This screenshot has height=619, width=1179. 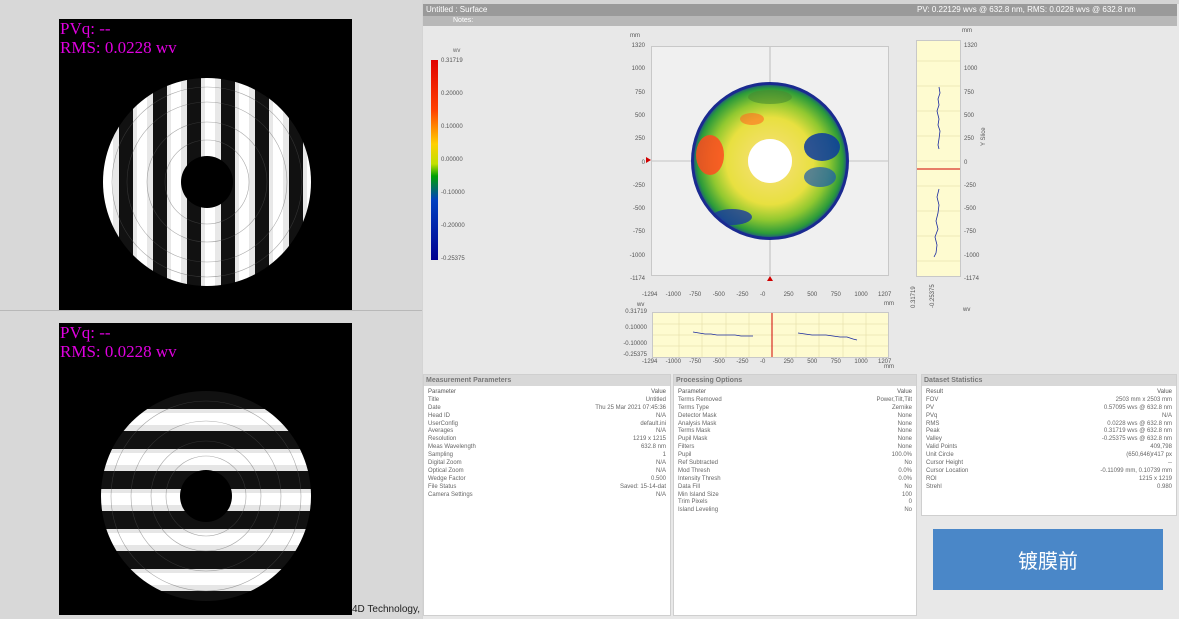 I want to click on xprof-x-tick: 250, so click(x=788, y=362).